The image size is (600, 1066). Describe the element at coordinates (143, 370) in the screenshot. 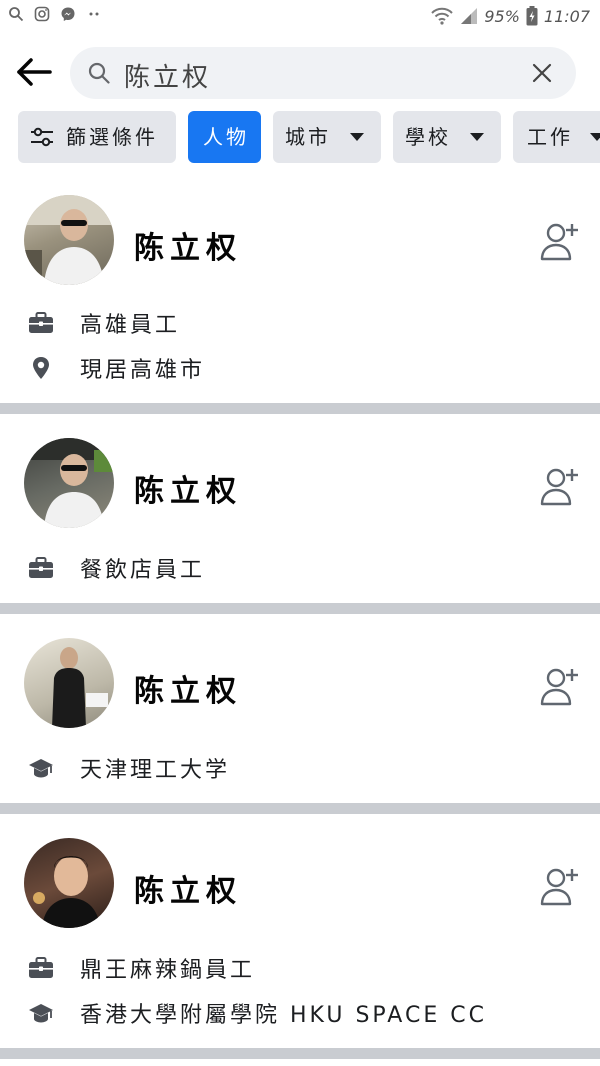

I see `info-text: 現居高雄市` at that location.